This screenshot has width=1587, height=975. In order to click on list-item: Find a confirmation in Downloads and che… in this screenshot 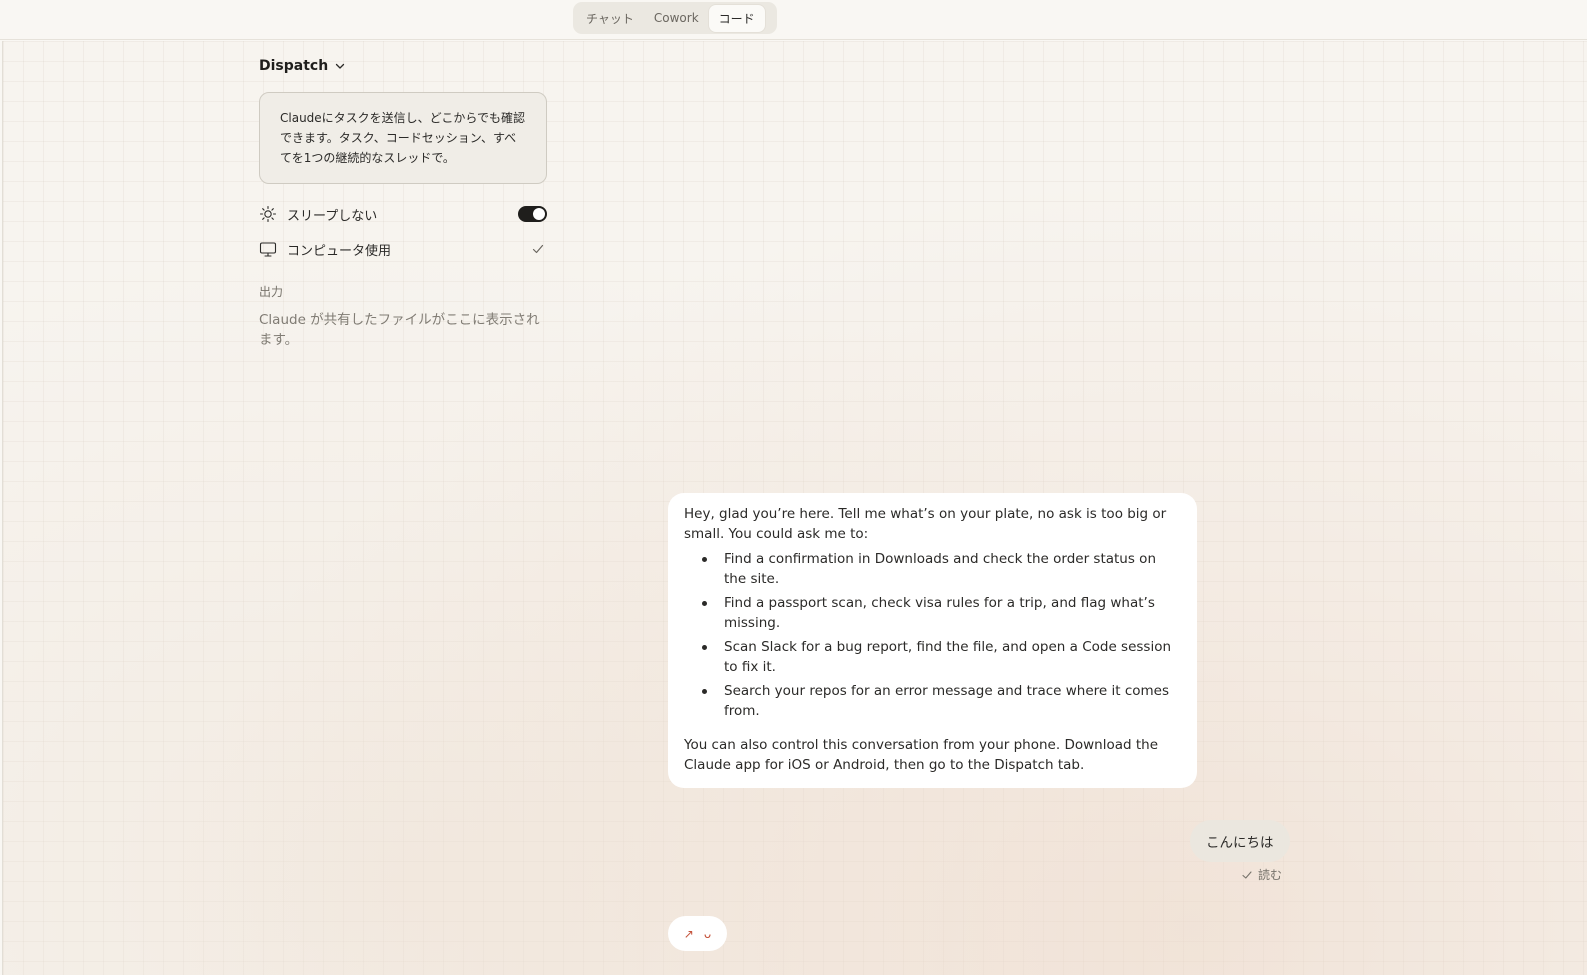, I will do `click(932, 569)`.